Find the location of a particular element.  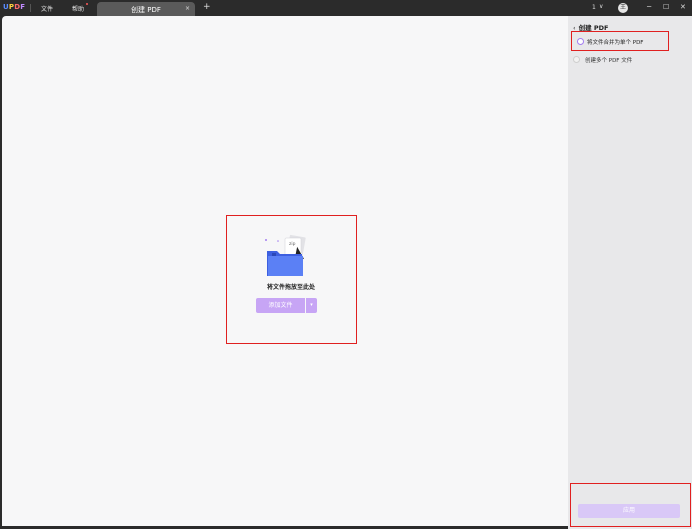

maximize-button: ☐ is located at coordinates (666, 7).